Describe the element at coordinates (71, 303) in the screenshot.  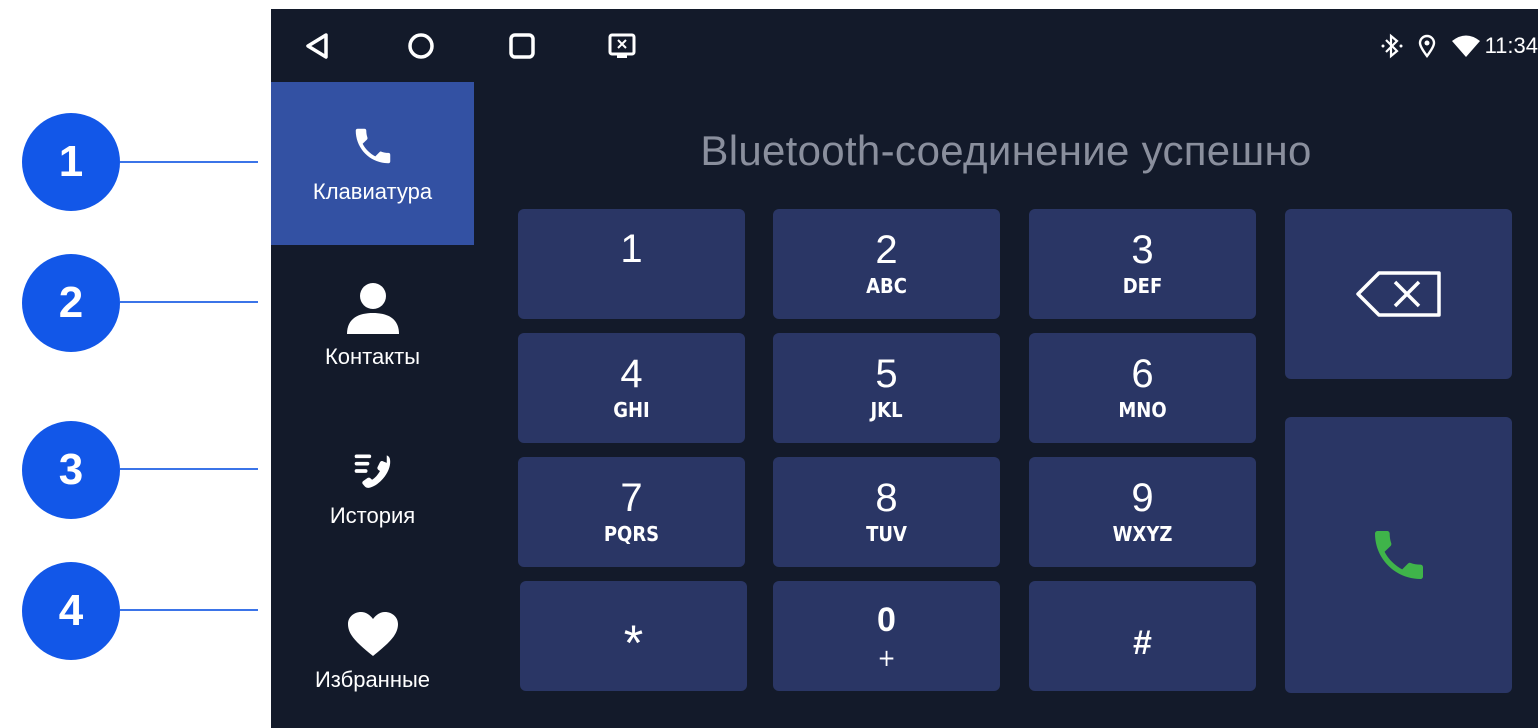
I see `callout-2: 2` at that location.